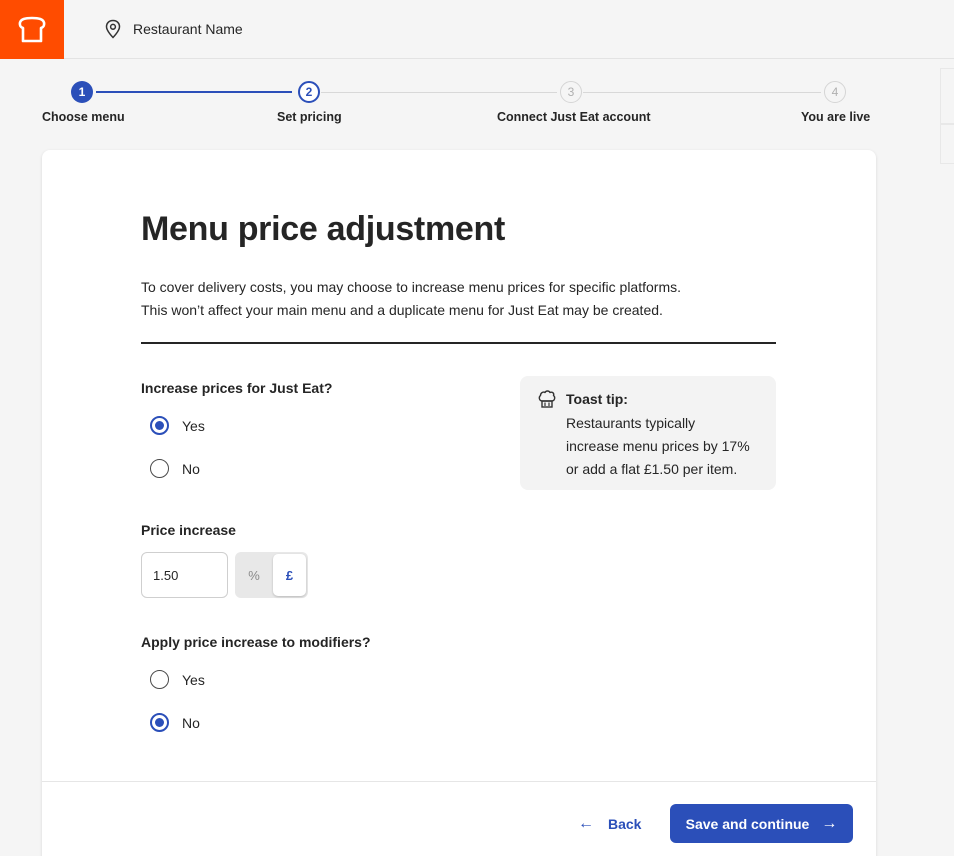 The image size is (954, 856). I want to click on increase-yes-option: Yes, so click(177, 425).